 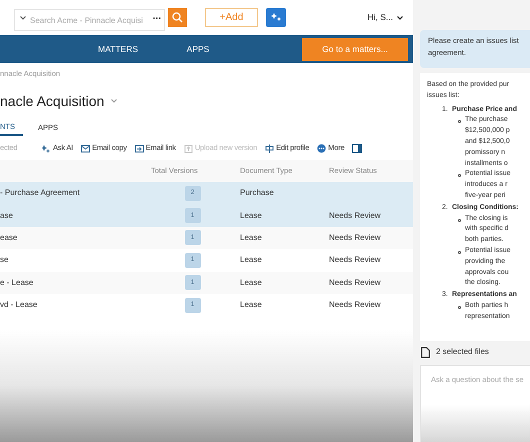 I want to click on matter-title: nacle Acquisition, so click(x=52, y=101).